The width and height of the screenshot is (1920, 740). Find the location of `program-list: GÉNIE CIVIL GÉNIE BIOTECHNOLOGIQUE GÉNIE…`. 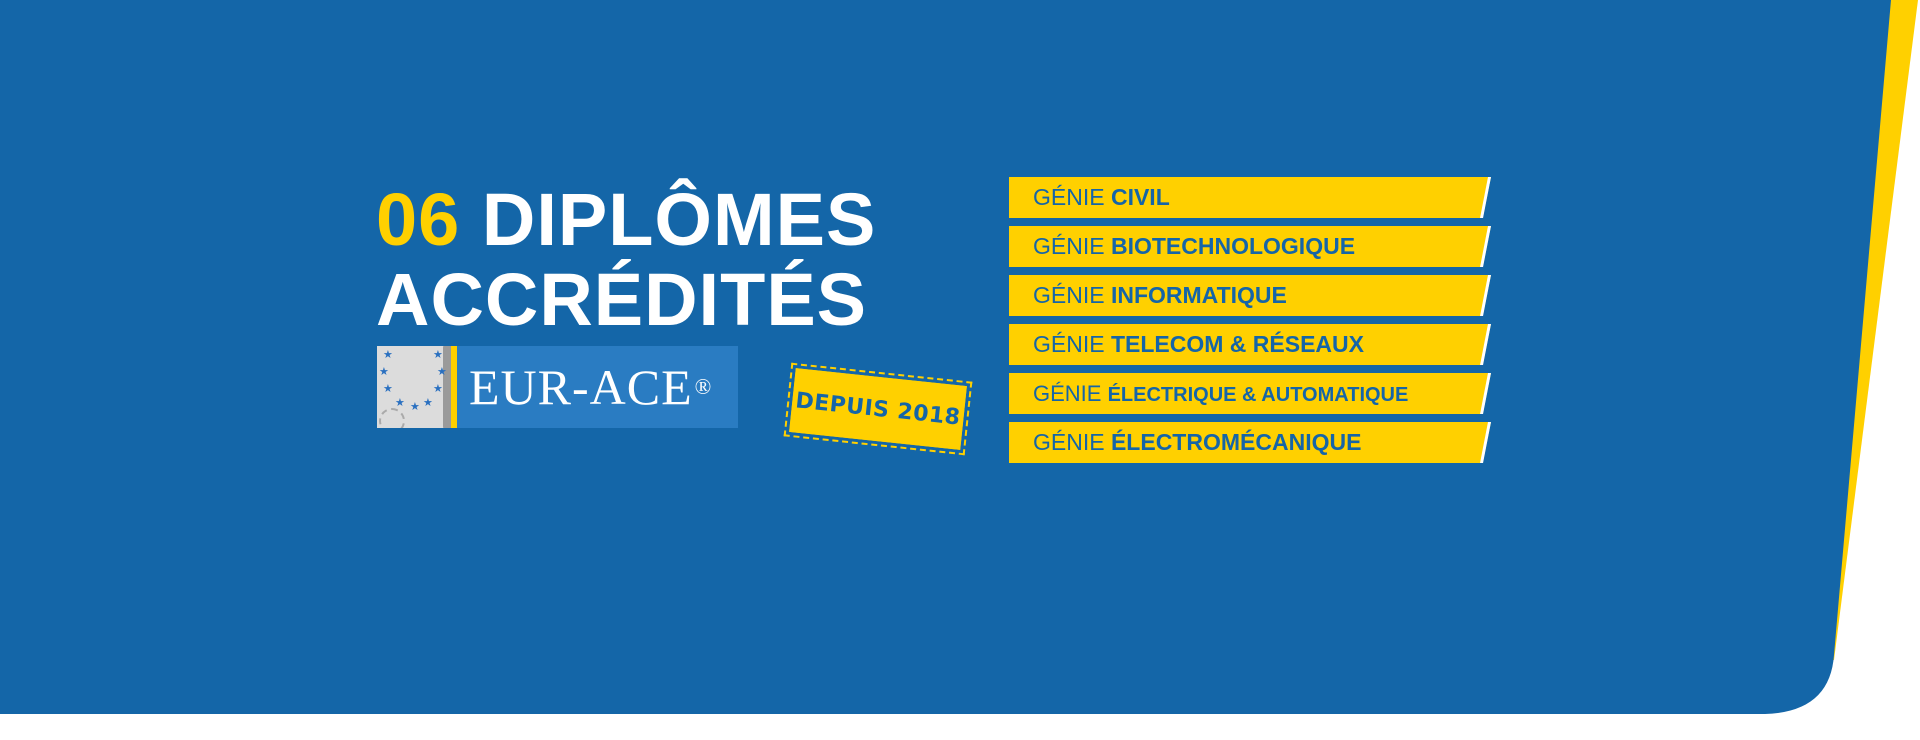

program-list: GÉNIE CIVIL GÉNIE BIOTECHNOLOGIQUE GÉNIE… is located at coordinates (1250, 324).